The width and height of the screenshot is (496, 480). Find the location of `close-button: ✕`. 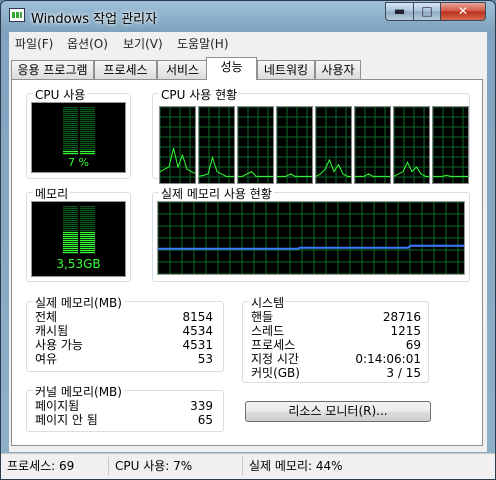

close-button: ✕ is located at coordinates (463, 11).